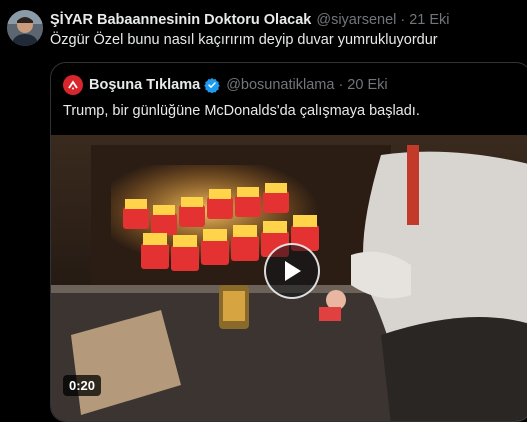 This screenshot has width=527, height=422. What do you see at coordinates (367, 85) in the screenshot?
I see `quoted-date: 20 Eki` at bounding box center [367, 85].